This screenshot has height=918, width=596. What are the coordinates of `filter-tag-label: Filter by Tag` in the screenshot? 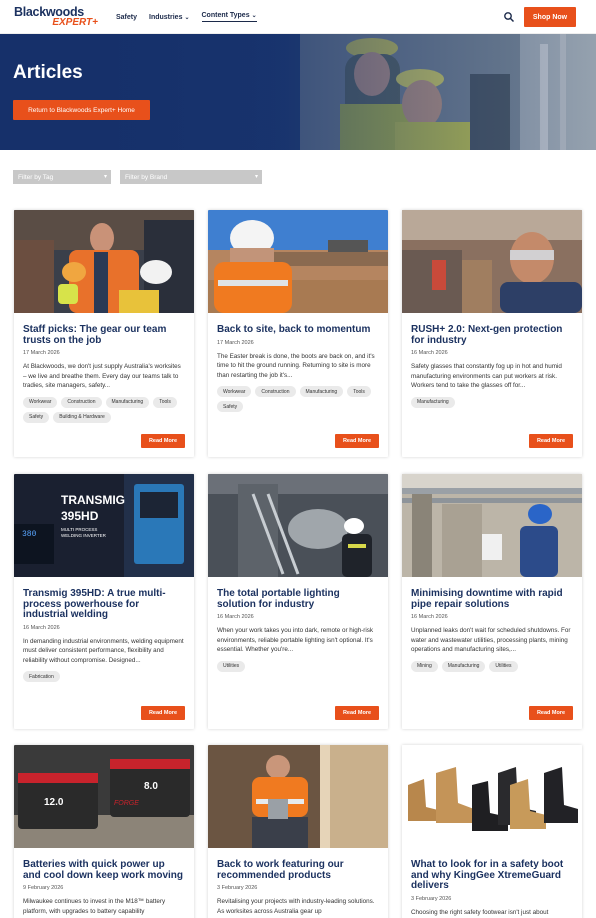 It's located at (36, 177).